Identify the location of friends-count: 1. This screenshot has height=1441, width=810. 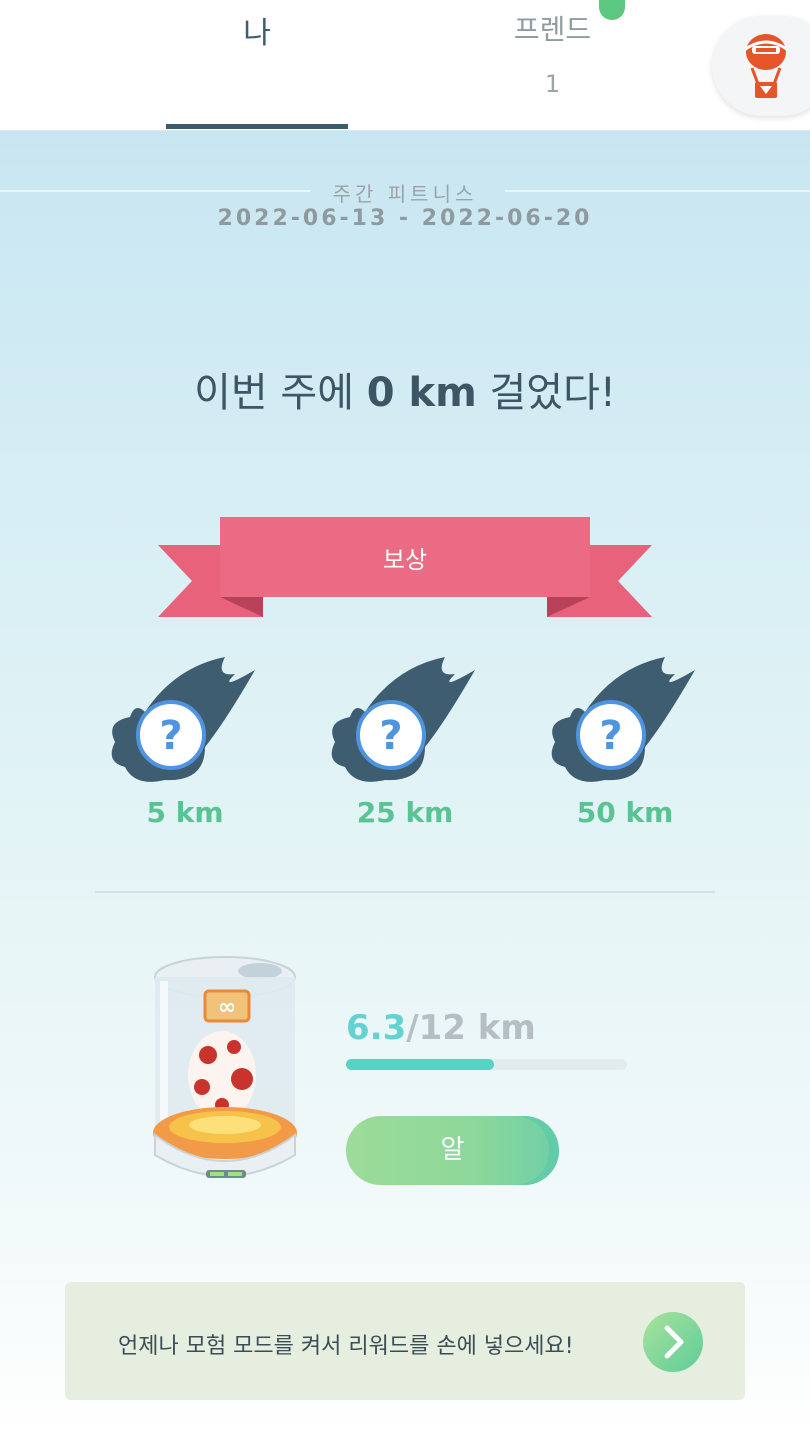
(552, 84).